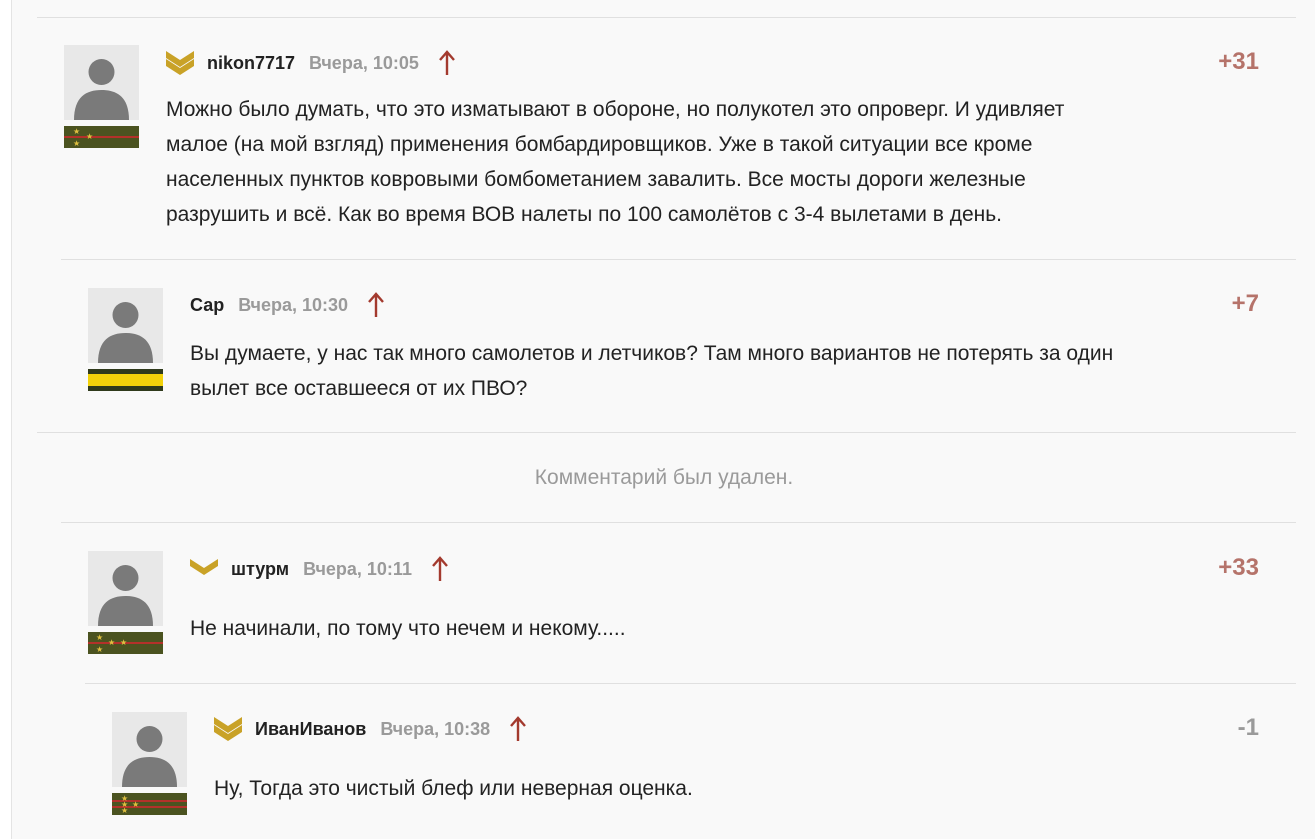 The width and height of the screenshot is (1315, 839). Describe the element at coordinates (1245, 303) in the screenshot. I see `comment-score: +7` at that location.